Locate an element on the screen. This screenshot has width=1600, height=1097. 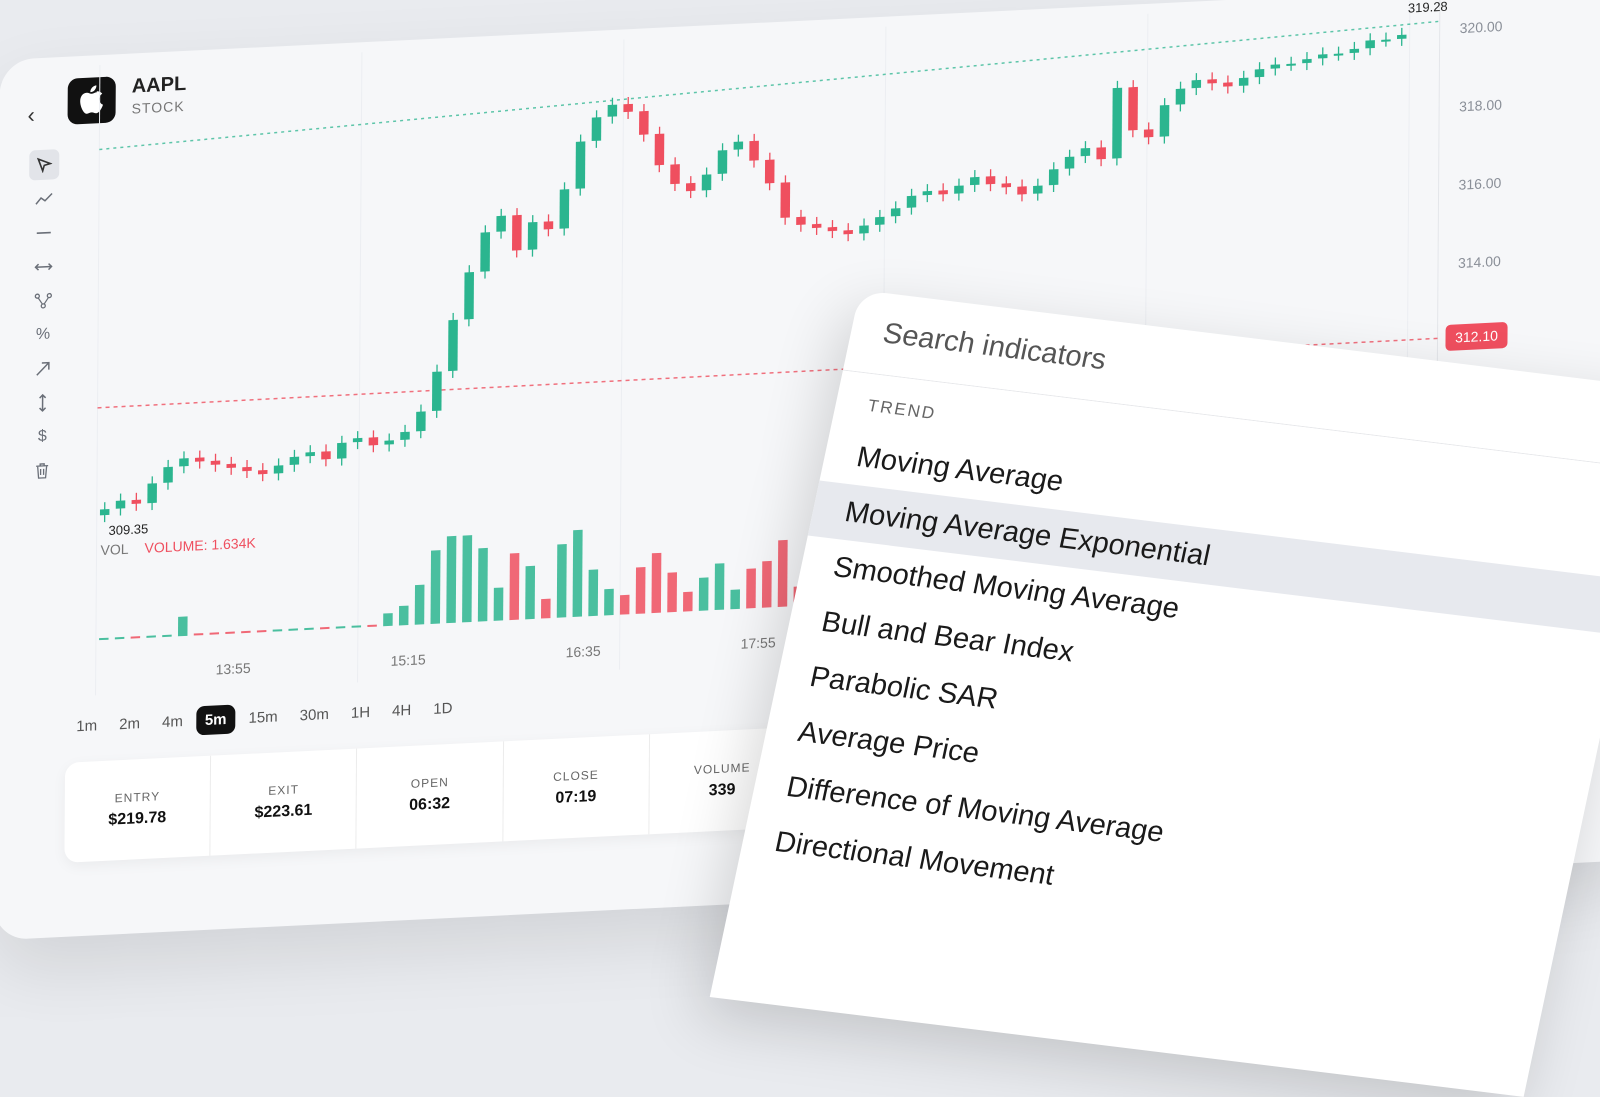
cursor-icon is located at coordinates (44, 164).